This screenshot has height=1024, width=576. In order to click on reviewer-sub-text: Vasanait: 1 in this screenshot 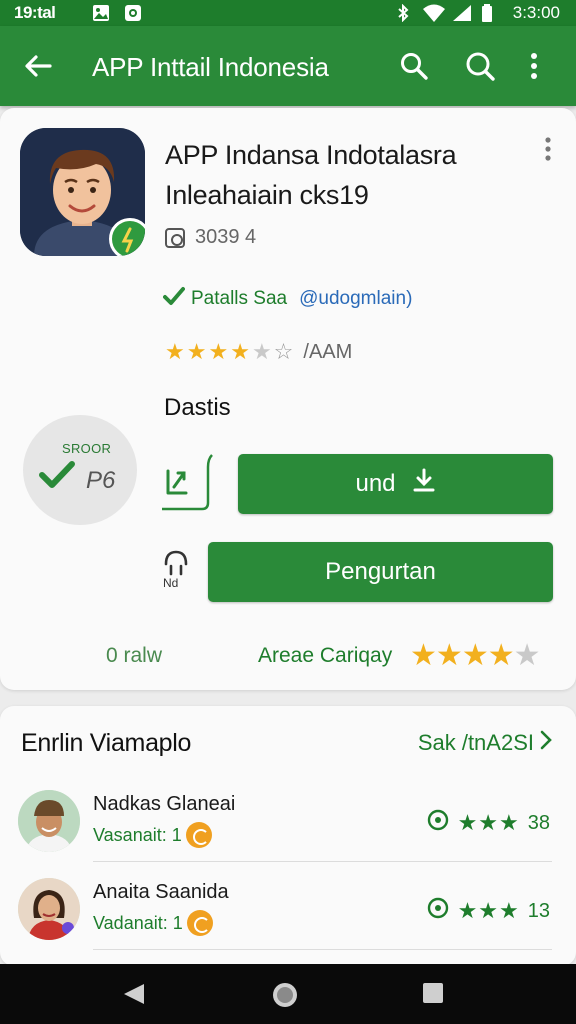, I will do `click(137, 834)`.